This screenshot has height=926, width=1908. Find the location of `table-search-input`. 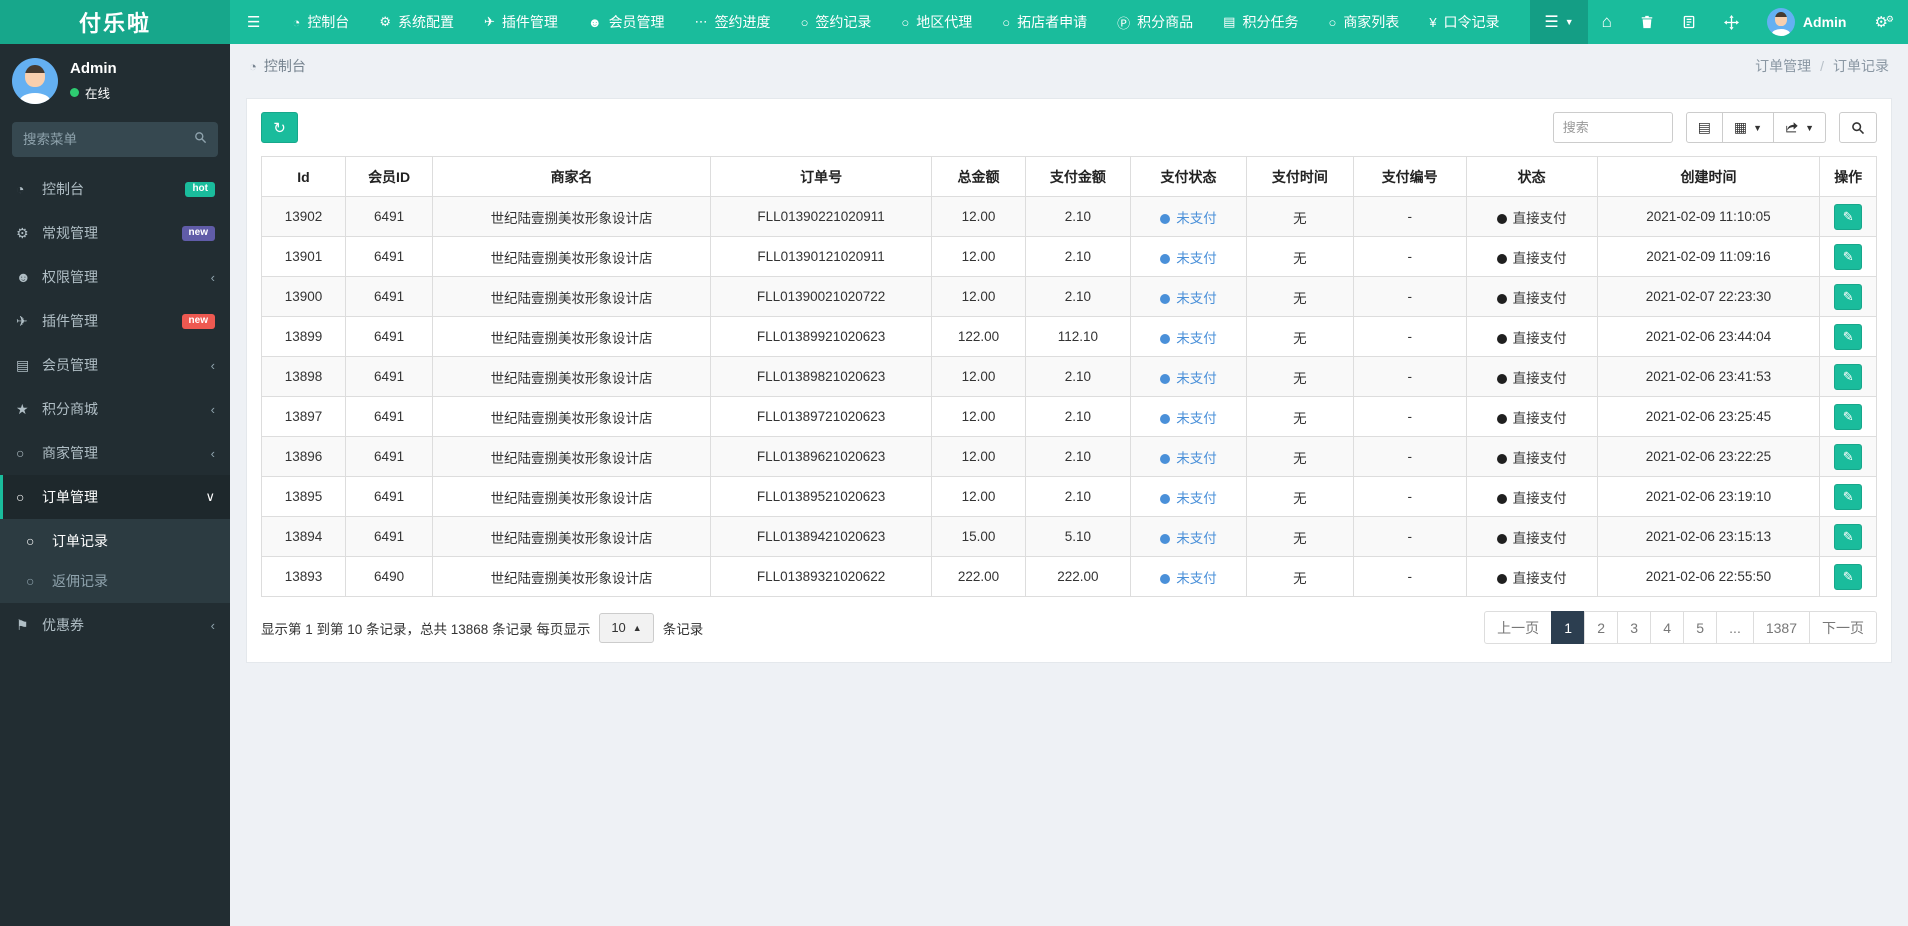

table-search-input is located at coordinates (1612, 127).